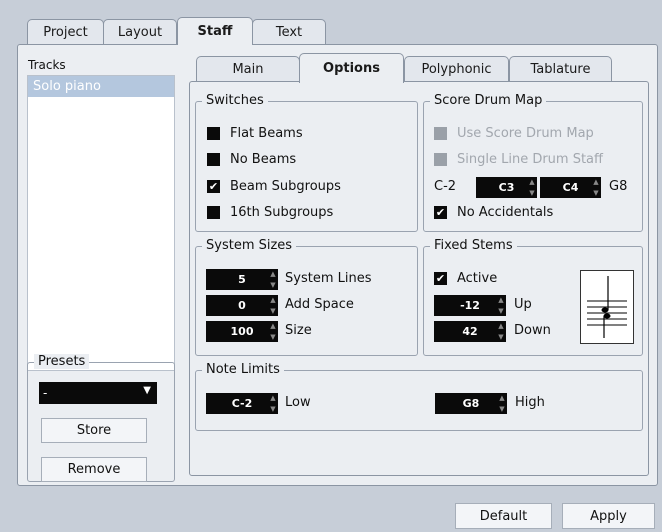 The height and width of the screenshot is (532, 662). I want to click on size-value: 100, so click(242, 331).